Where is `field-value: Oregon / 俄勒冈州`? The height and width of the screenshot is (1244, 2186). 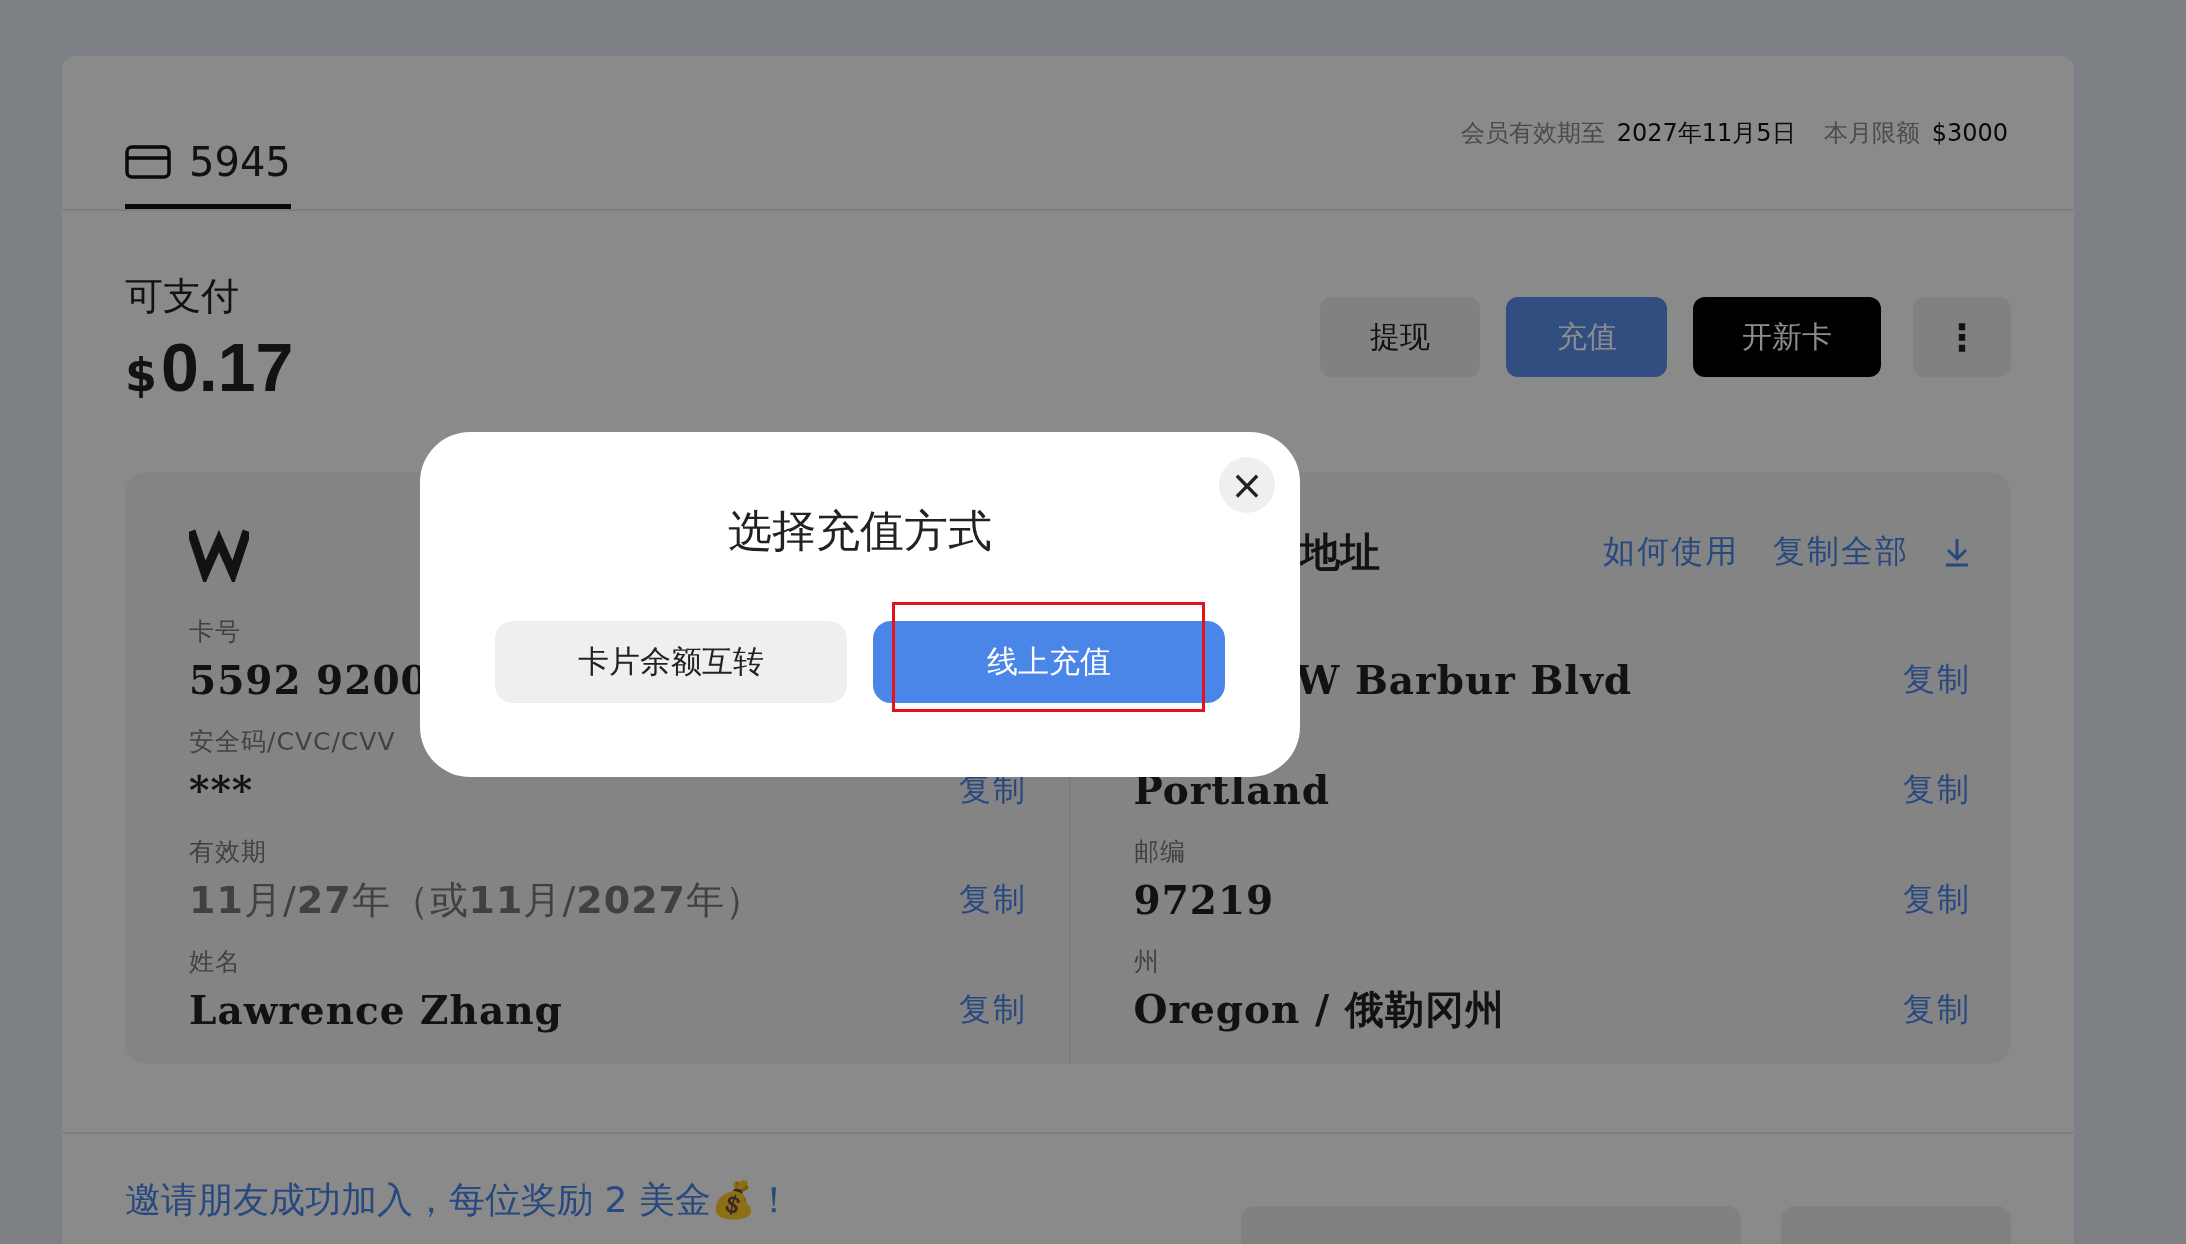 field-value: Oregon / 俄勒冈州 is located at coordinates (1319, 1009).